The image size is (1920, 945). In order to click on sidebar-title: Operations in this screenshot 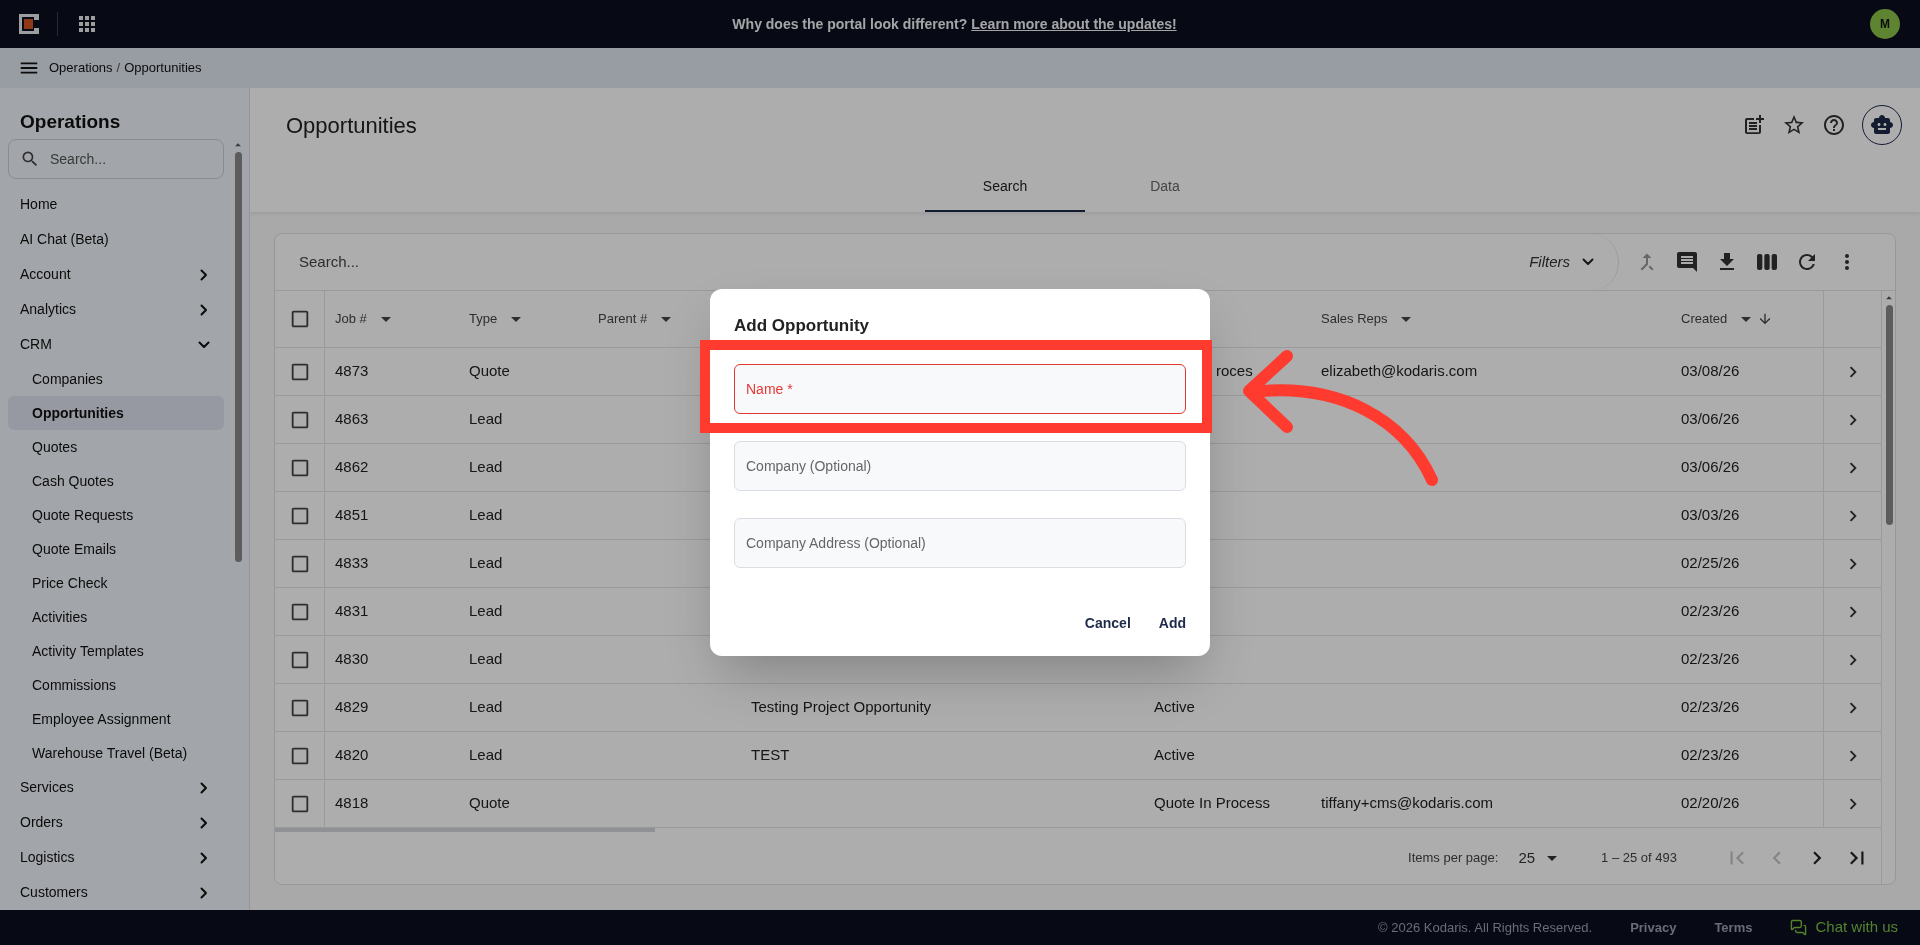, I will do `click(70, 122)`.